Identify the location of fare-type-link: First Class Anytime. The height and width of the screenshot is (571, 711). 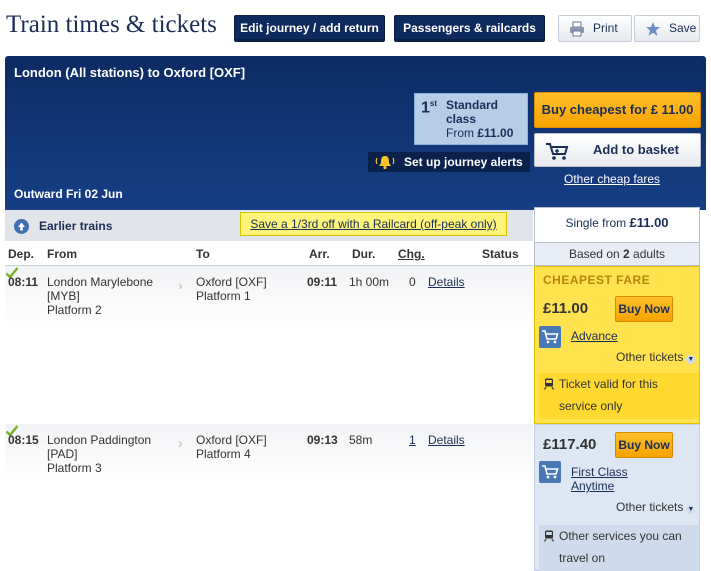
(607, 479).